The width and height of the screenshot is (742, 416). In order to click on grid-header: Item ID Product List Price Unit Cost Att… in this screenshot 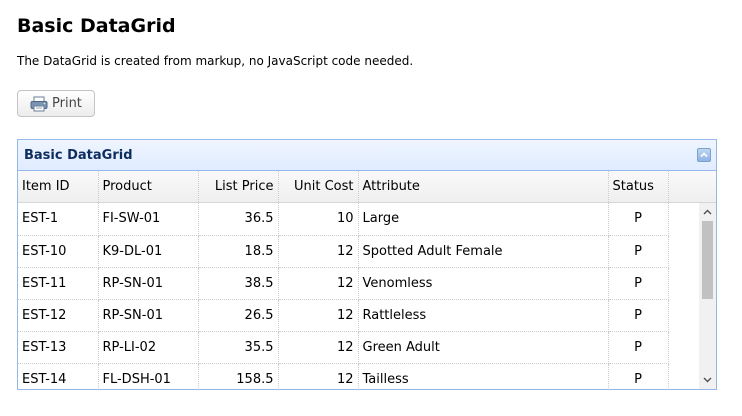, I will do `click(367, 187)`.